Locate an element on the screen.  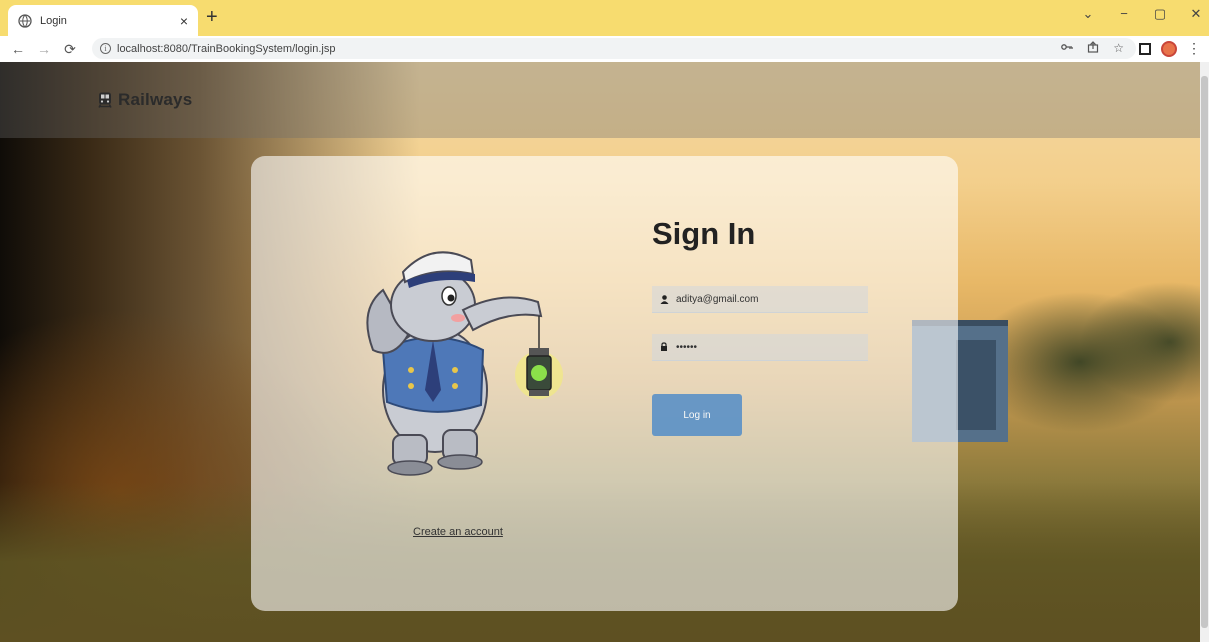
page-title: Sign In is located at coordinates (704, 233).